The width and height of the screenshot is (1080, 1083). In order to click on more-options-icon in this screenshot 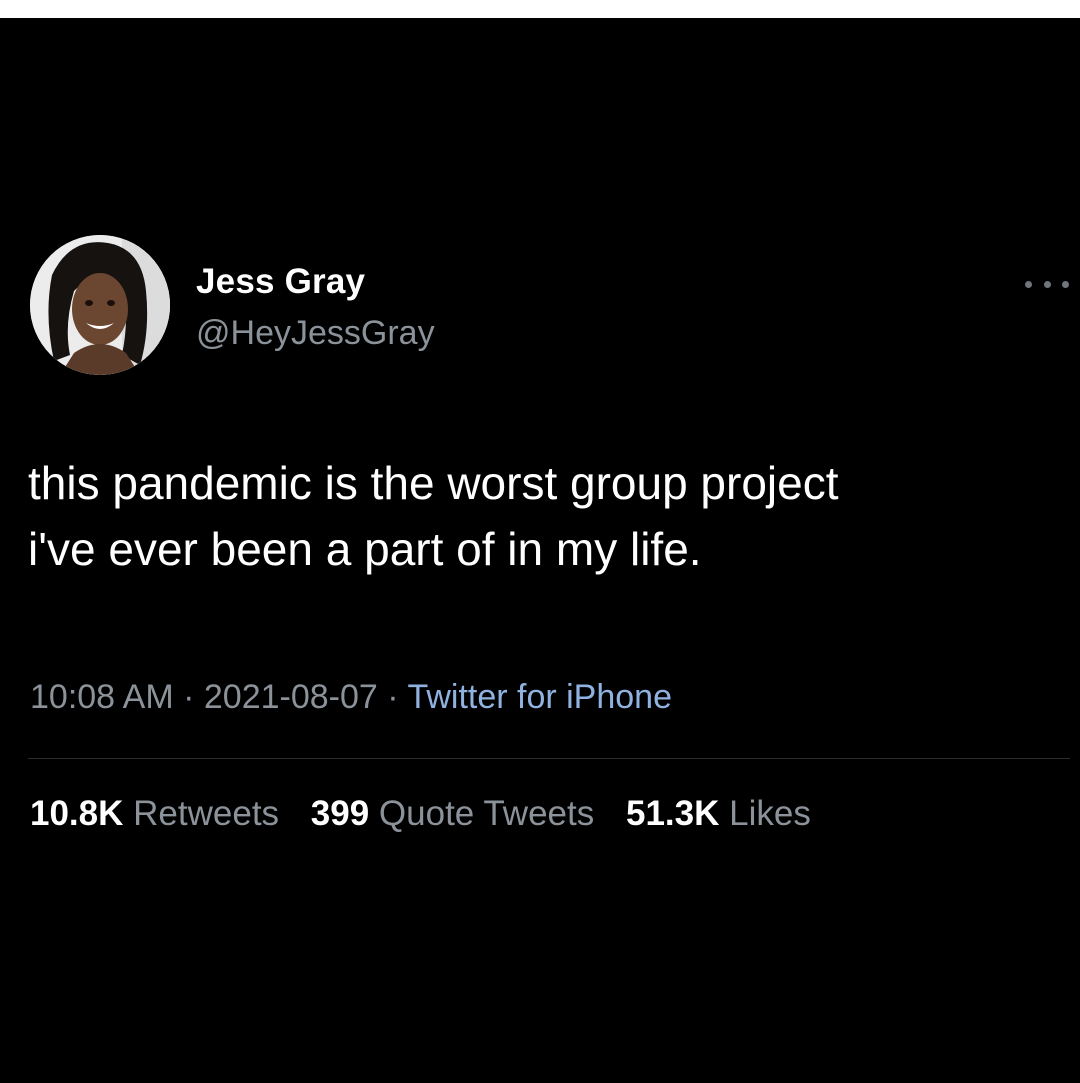, I will do `click(1047, 284)`.